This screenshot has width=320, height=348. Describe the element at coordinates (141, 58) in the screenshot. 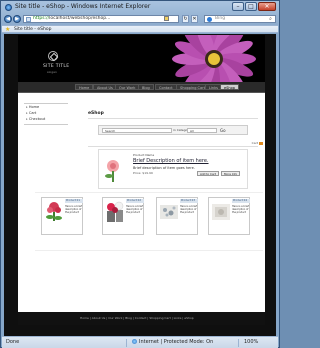

I see `site-banner: SITE TITLE slogan` at that location.